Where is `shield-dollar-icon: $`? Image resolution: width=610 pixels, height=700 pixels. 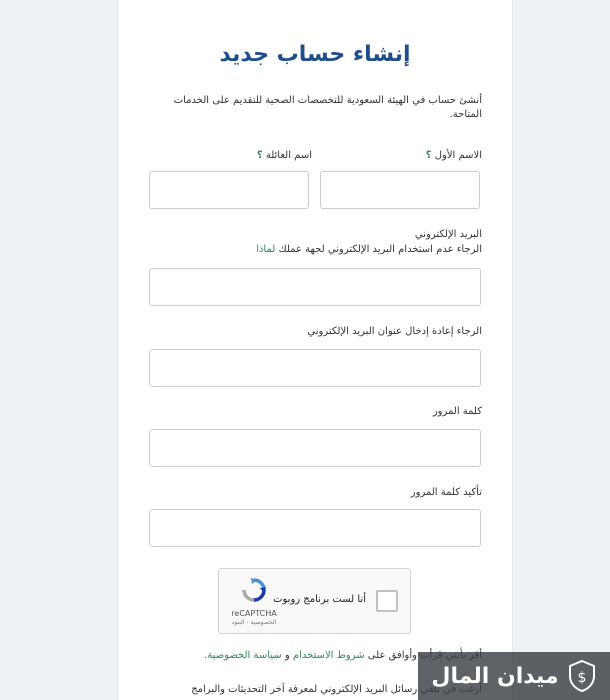
shield-dollar-icon: $ is located at coordinates (581, 676).